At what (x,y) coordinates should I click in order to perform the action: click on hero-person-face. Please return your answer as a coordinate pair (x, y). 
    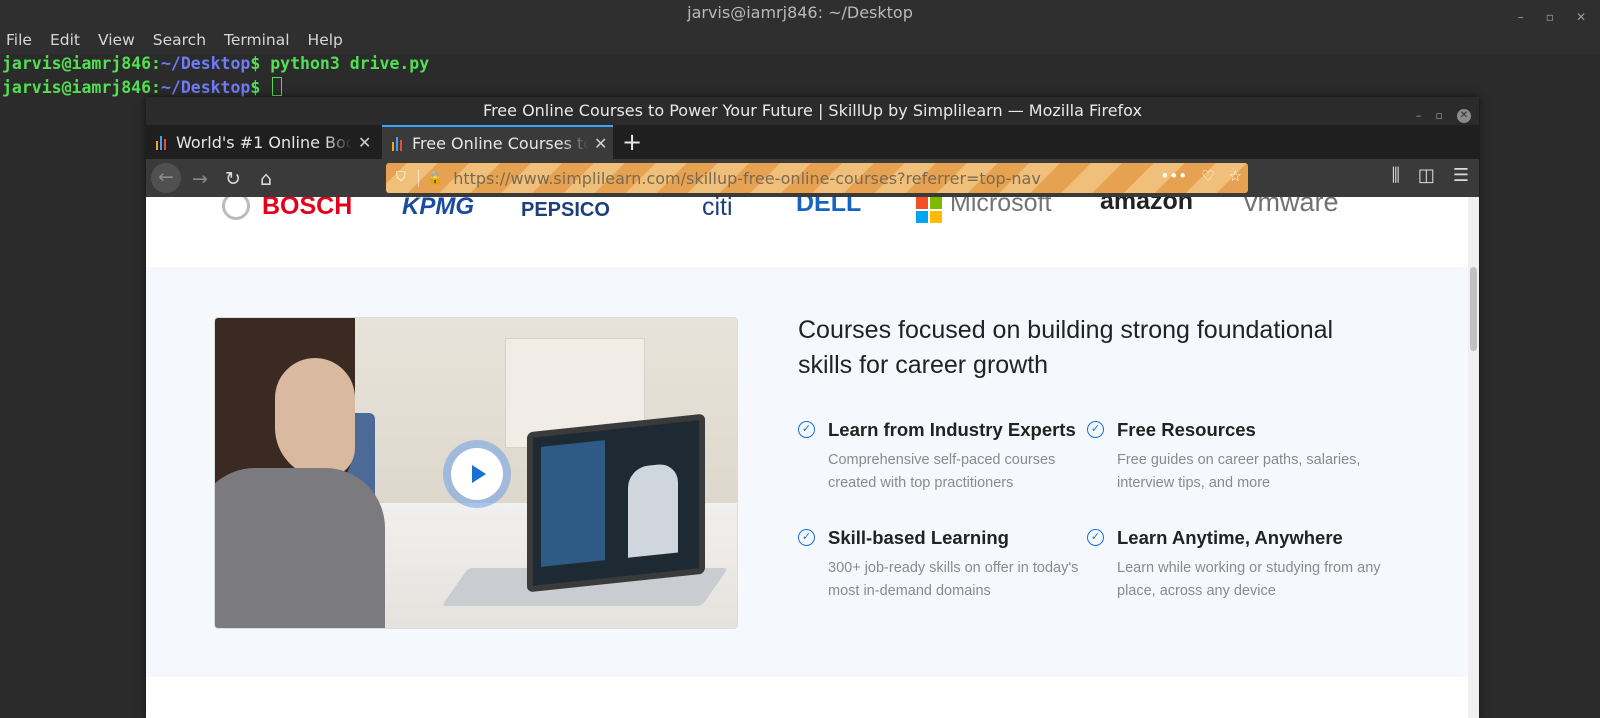
    Looking at the image, I should click on (315, 418).